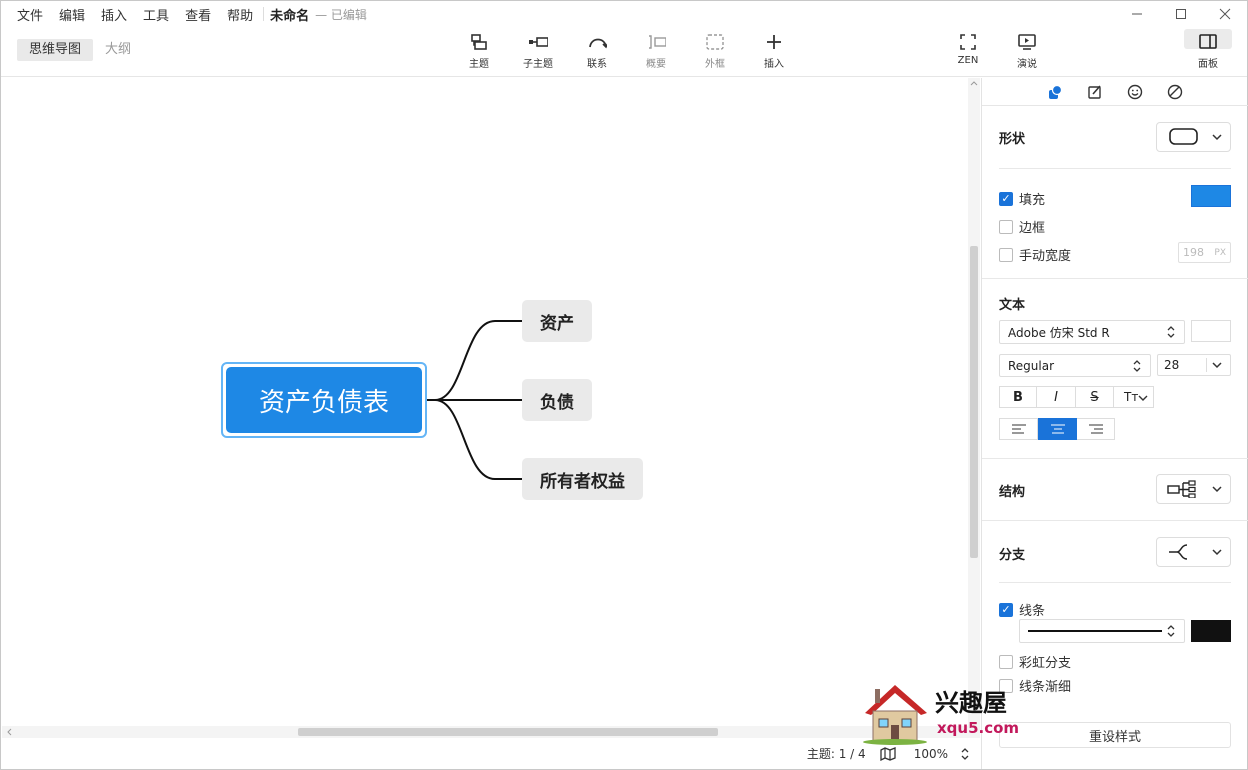  I want to click on topic-button: 主题, so click(479, 53).